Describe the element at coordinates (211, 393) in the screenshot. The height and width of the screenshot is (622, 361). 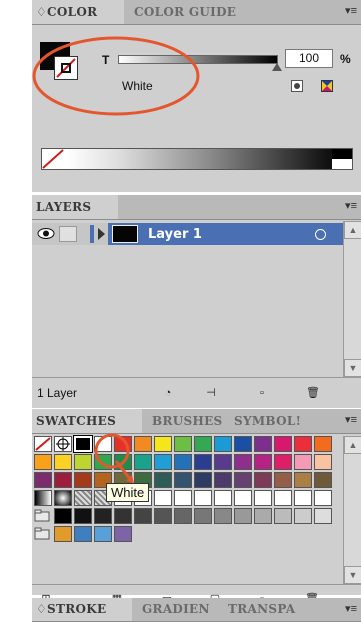
I see `make-clipping-mask-icon: ⊣` at that location.